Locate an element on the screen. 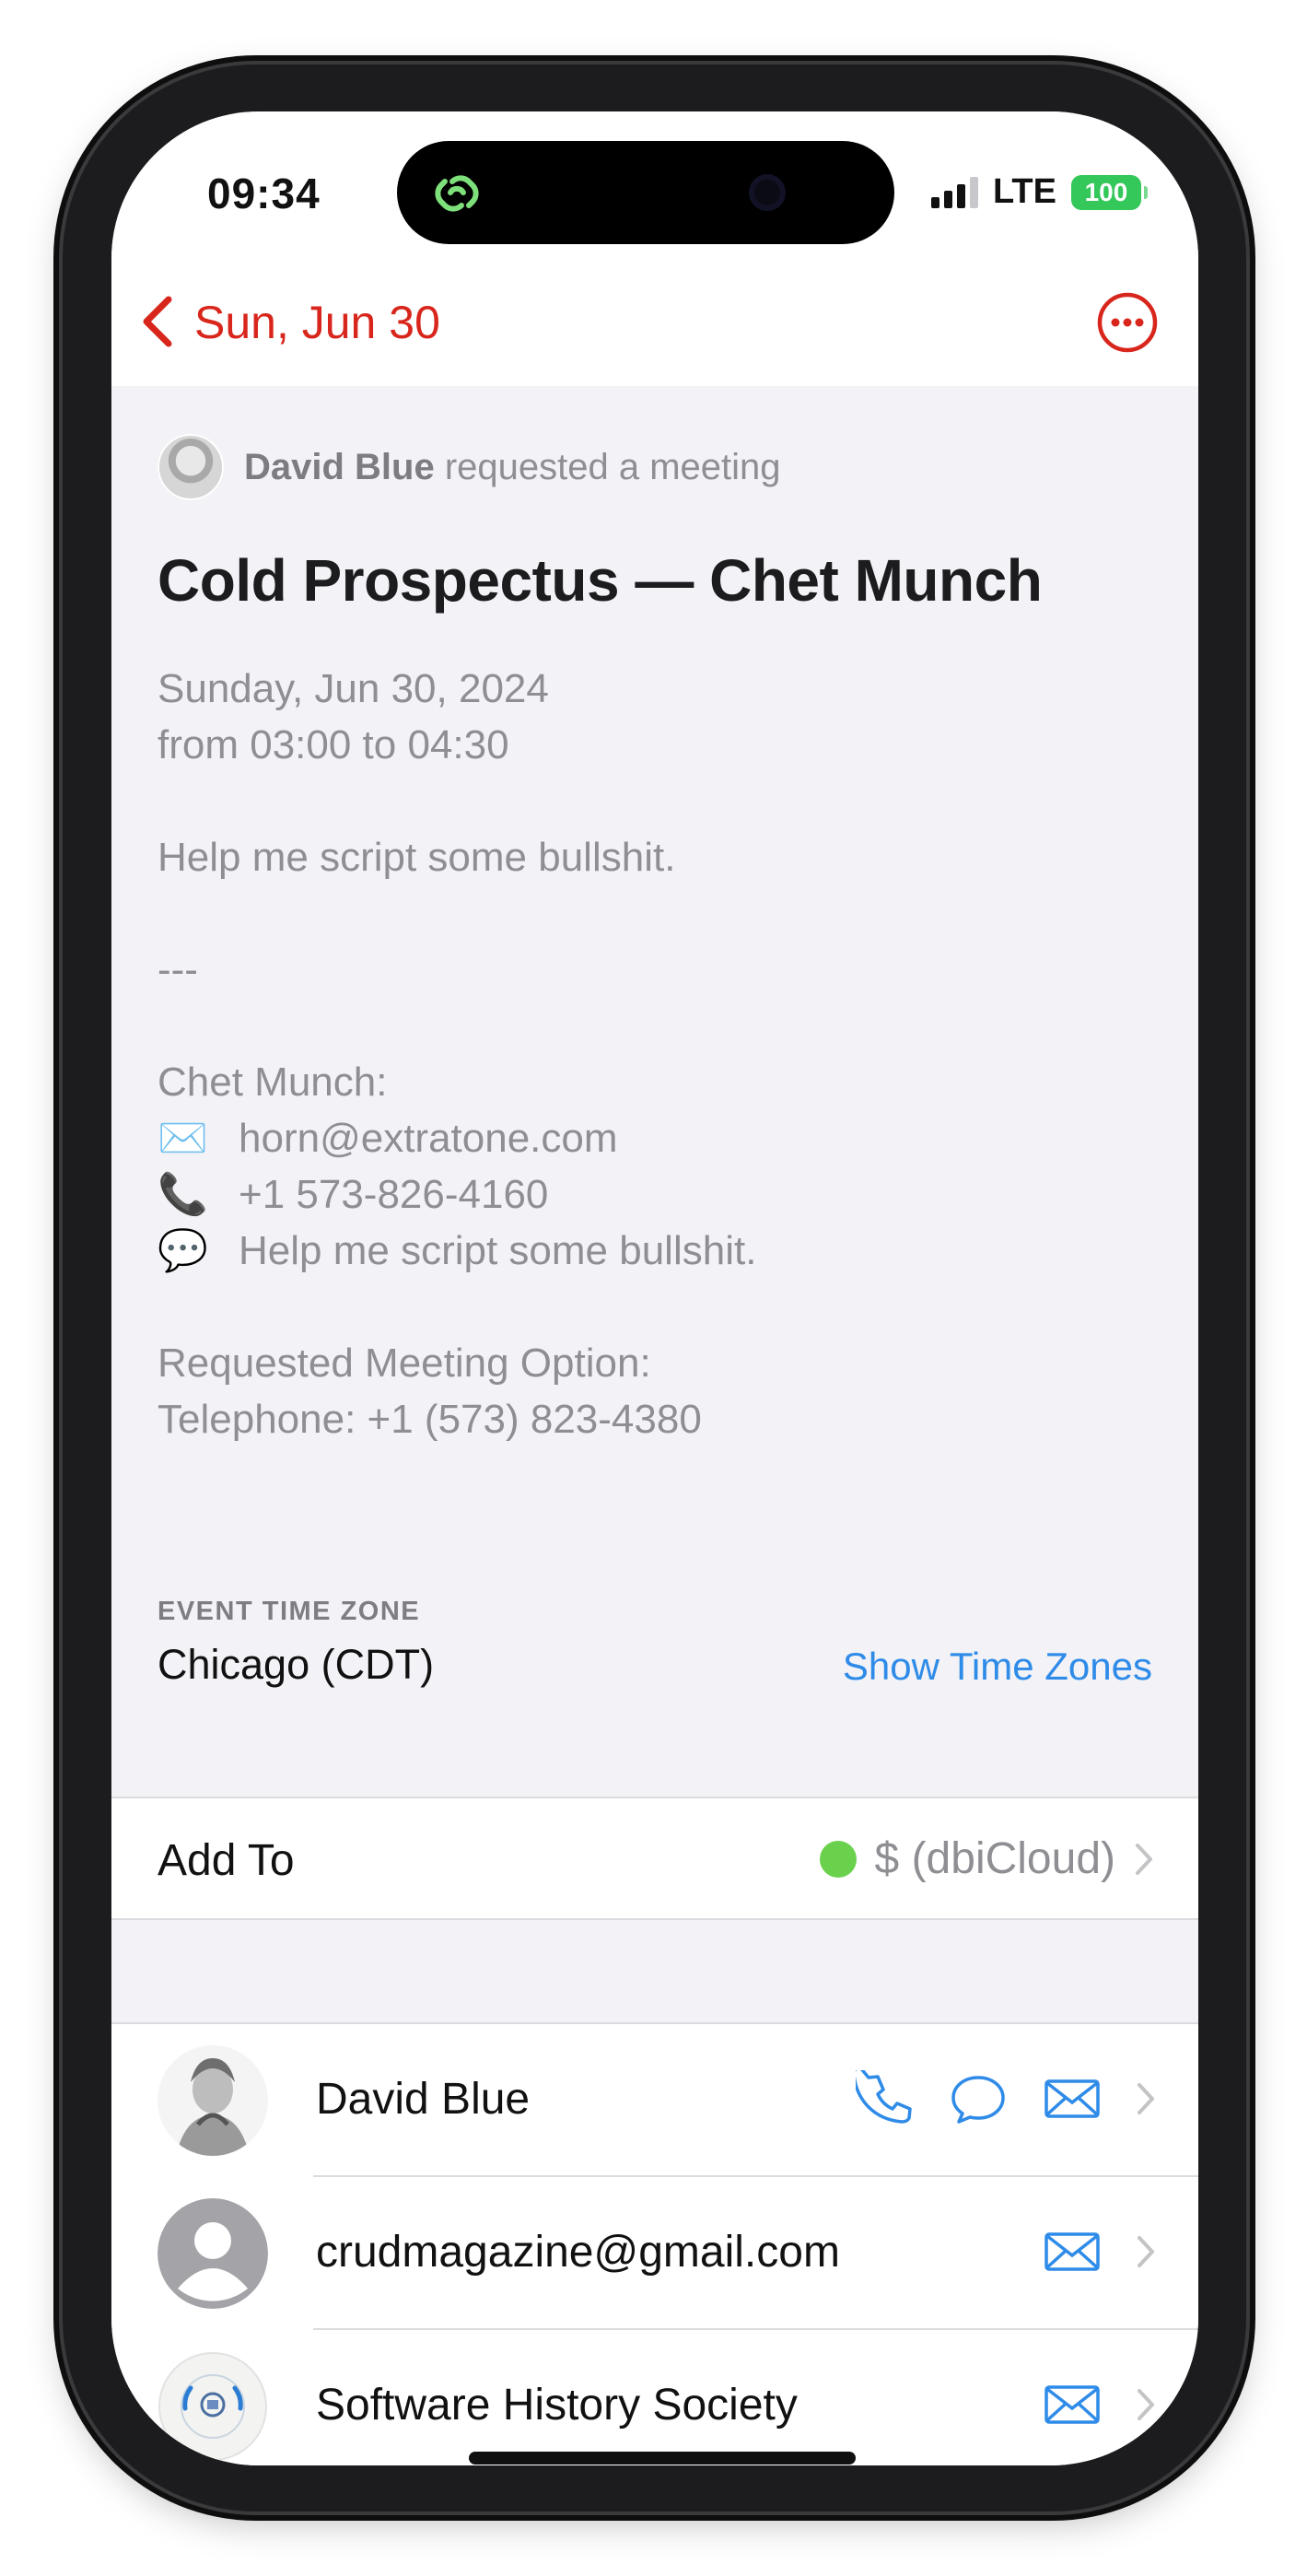 This screenshot has width=1307, height=2576. status-indicators: LTE 100 is located at coordinates (1040, 192).